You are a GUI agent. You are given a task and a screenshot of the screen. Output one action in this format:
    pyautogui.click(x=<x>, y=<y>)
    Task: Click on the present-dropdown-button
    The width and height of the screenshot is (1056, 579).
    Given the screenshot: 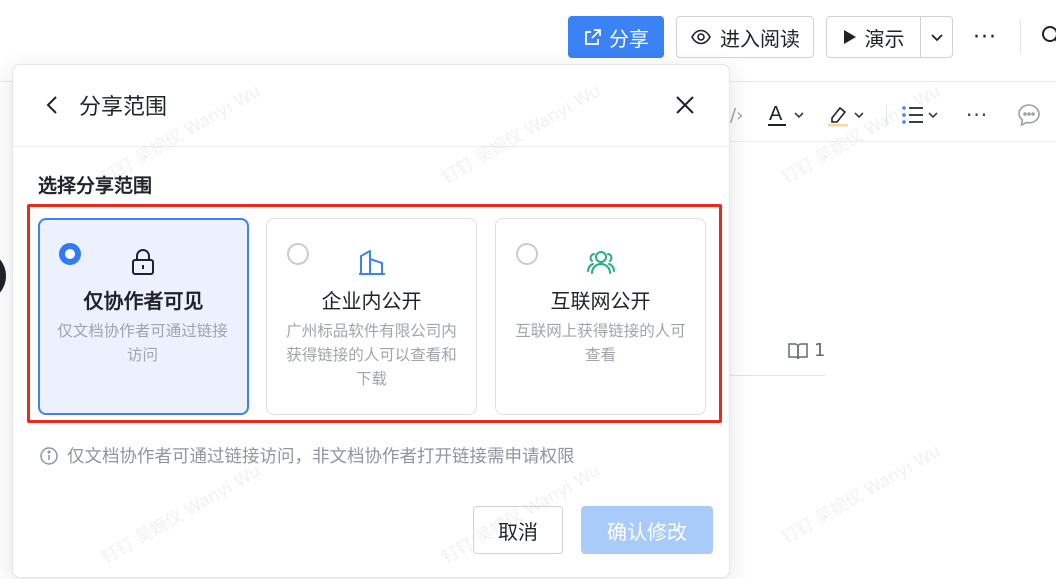 What is the action you would take?
    pyautogui.click(x=936, y=37)
    